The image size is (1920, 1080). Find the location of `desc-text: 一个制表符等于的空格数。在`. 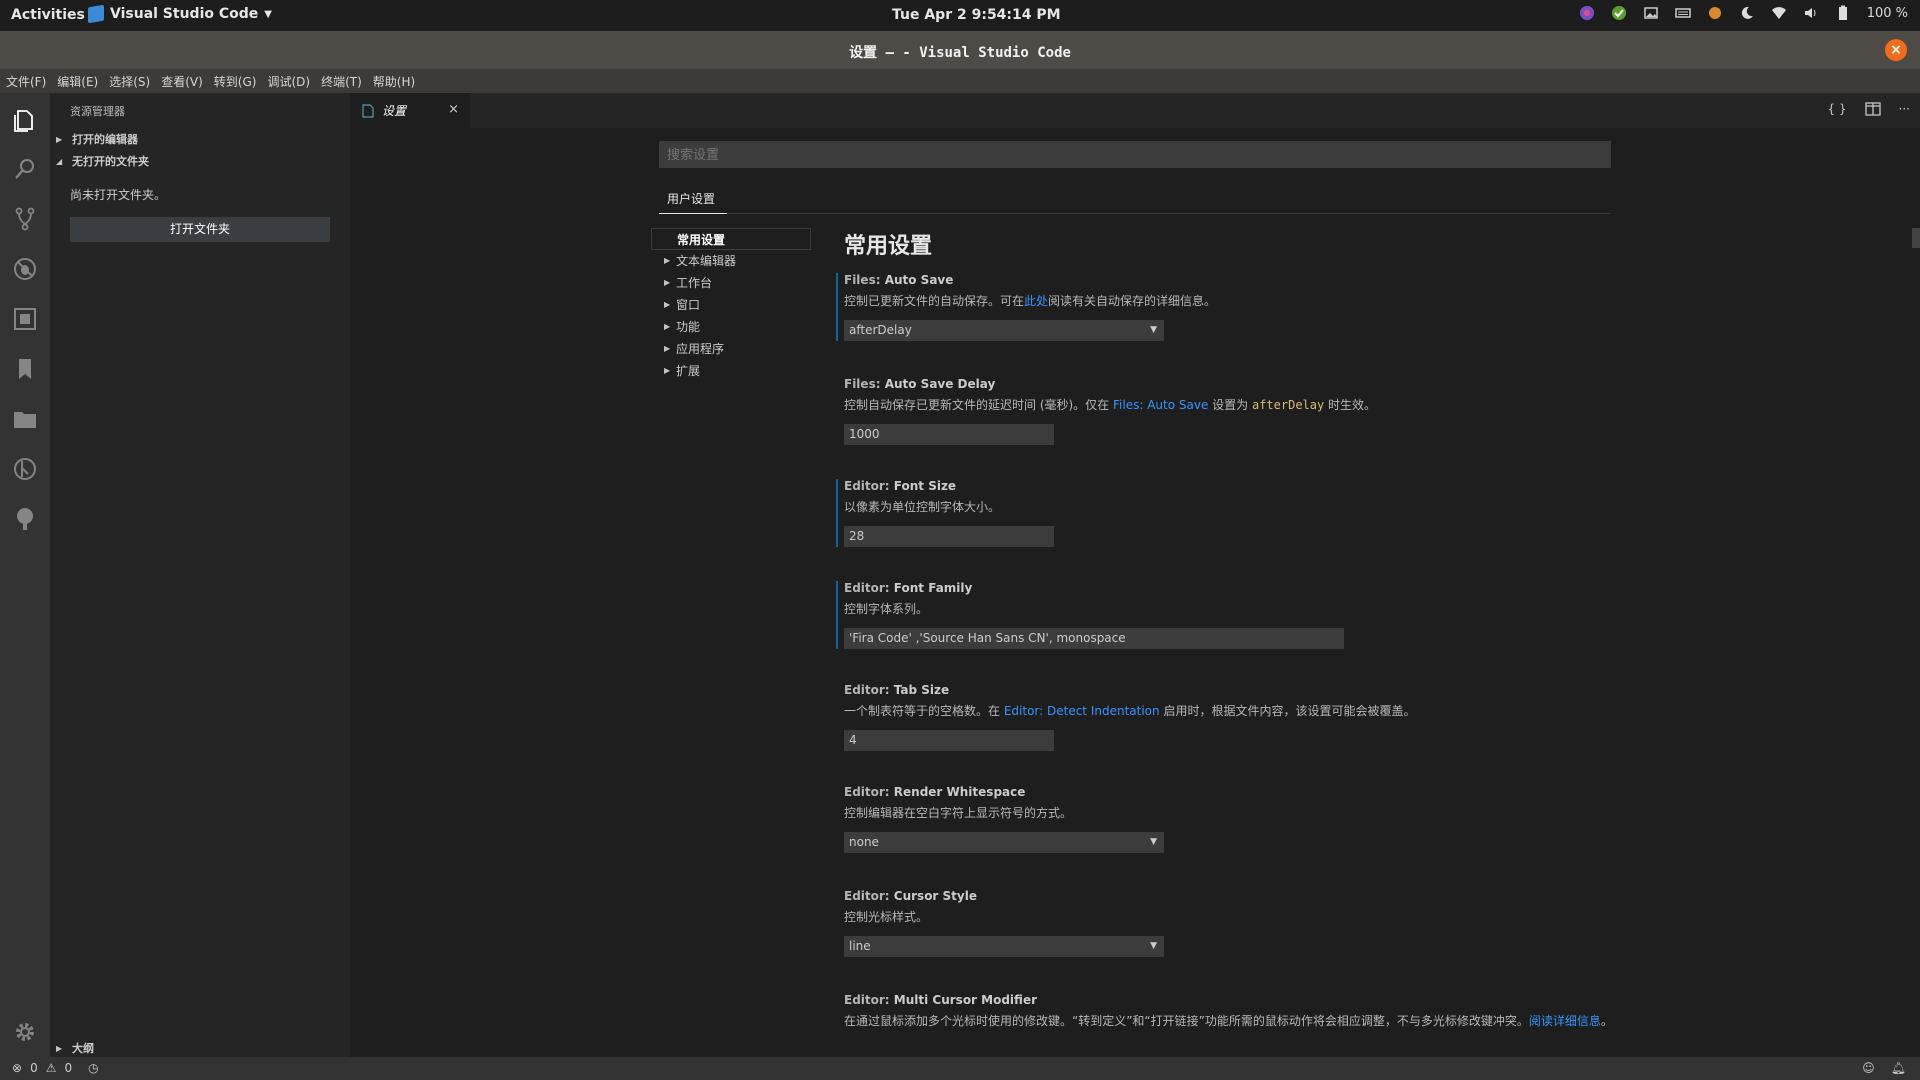

desc-text: 一个制表符等于的空格数。在 is located at coordinates (924, 711).